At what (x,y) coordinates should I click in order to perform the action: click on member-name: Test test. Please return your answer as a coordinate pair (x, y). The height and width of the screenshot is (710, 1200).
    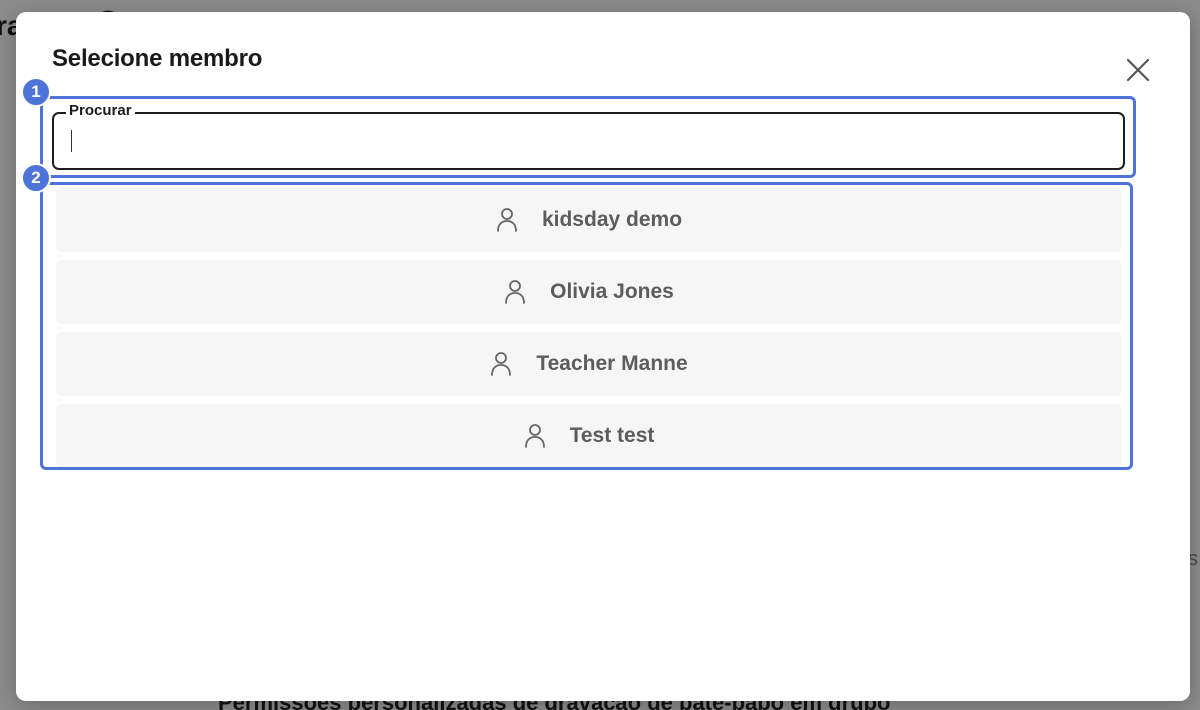
    Looking at the image, I should click on (612, 435).